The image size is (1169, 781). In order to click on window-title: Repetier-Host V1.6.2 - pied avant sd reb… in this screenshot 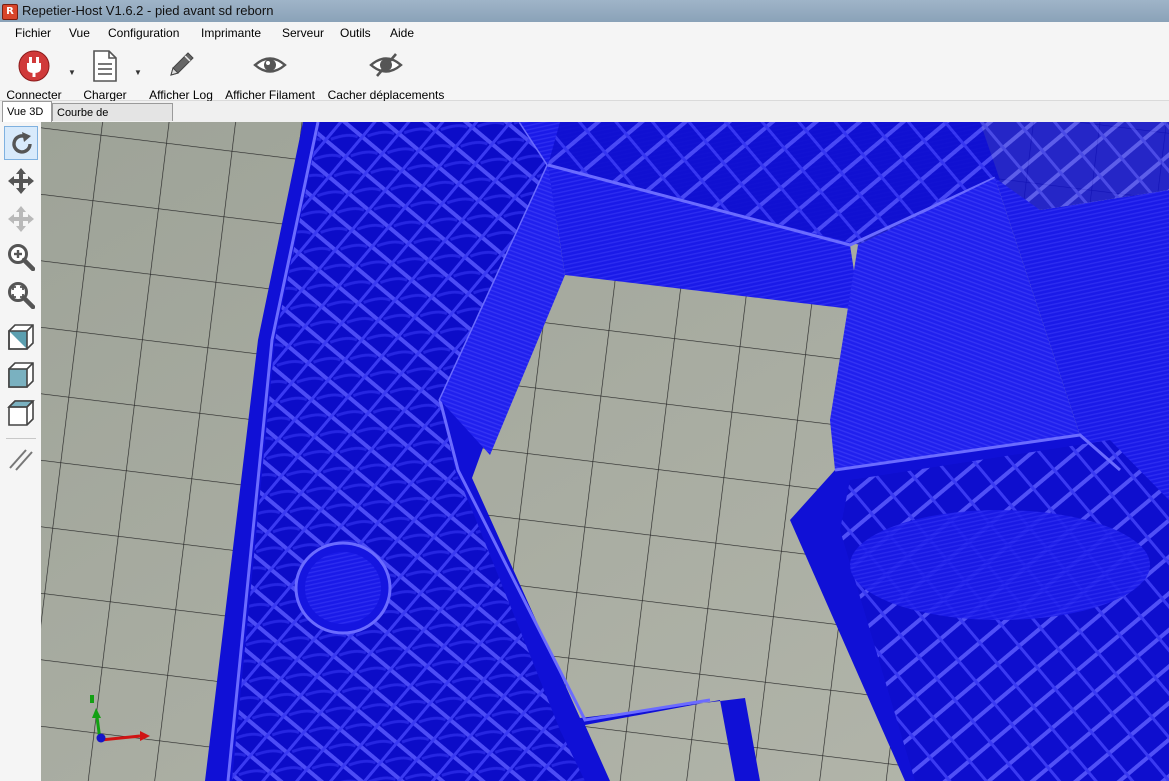, I will do `click(148, 10)`.